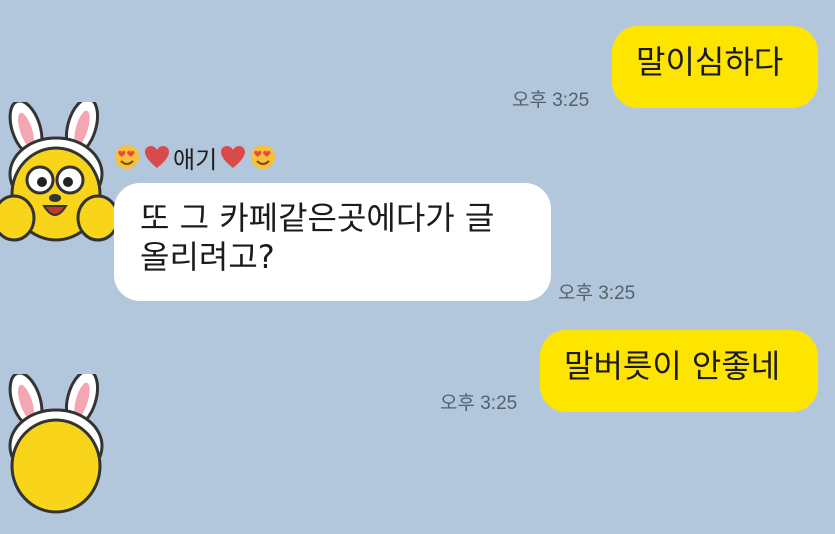 The height and width of the screenshot is (534, 835). What do you see at coordinates (195, 159) in the screenshot?
I see `sender-name-text: 애기` at bounding box center [195, 159].